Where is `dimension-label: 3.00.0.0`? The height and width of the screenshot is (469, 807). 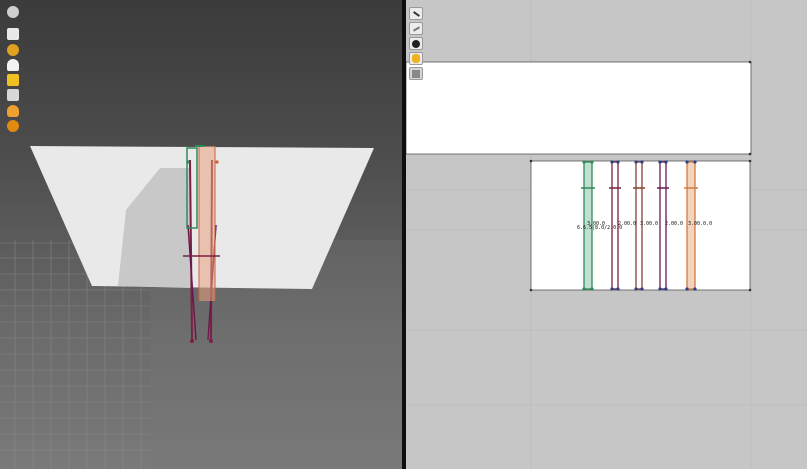 dimension-label: 3.00.0.0 is located at coordinates (700, 224).